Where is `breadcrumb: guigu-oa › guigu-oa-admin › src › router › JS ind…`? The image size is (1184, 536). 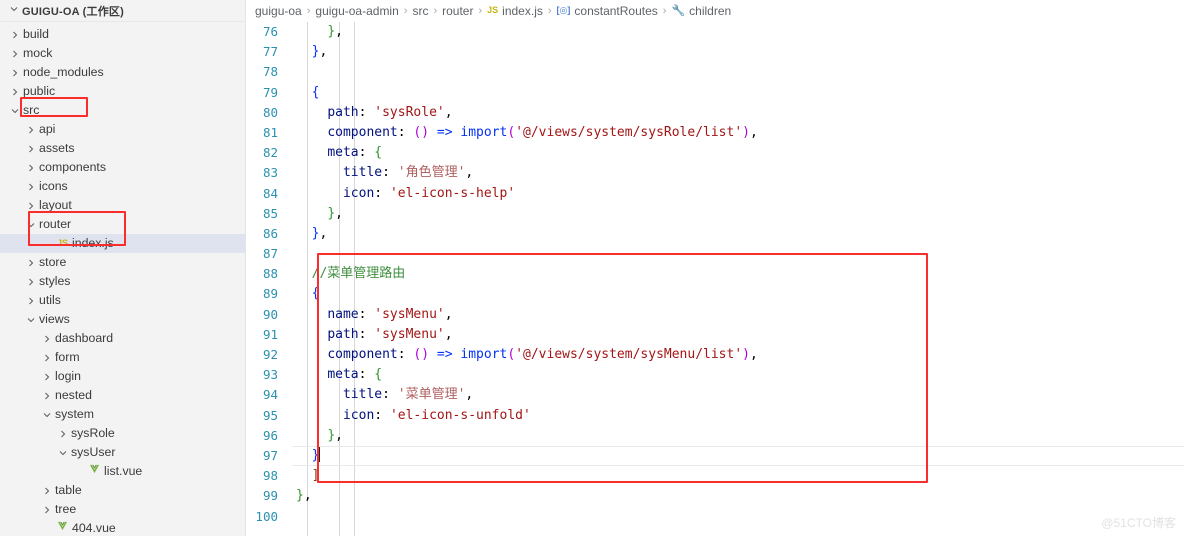
breadcrumb: guigu-oa › guigu-oa-admin › src › router › JS ind… is located at coordinates (715, 11).